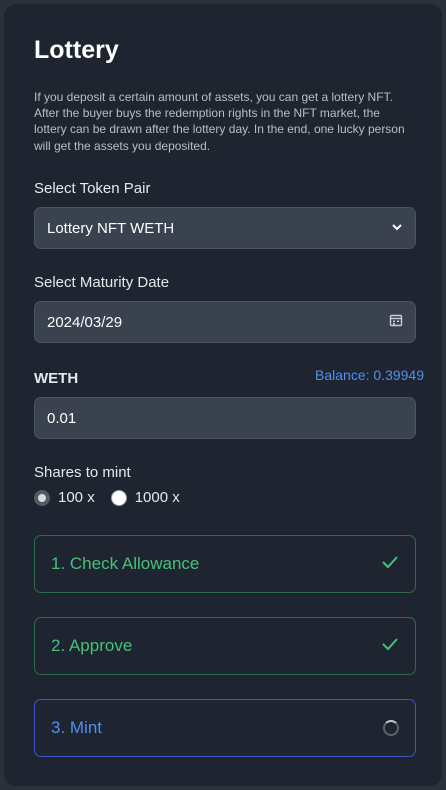 The height and width of the screenshot is (790, 446). I want to click on chevron-down-icon, so click(397, 228).